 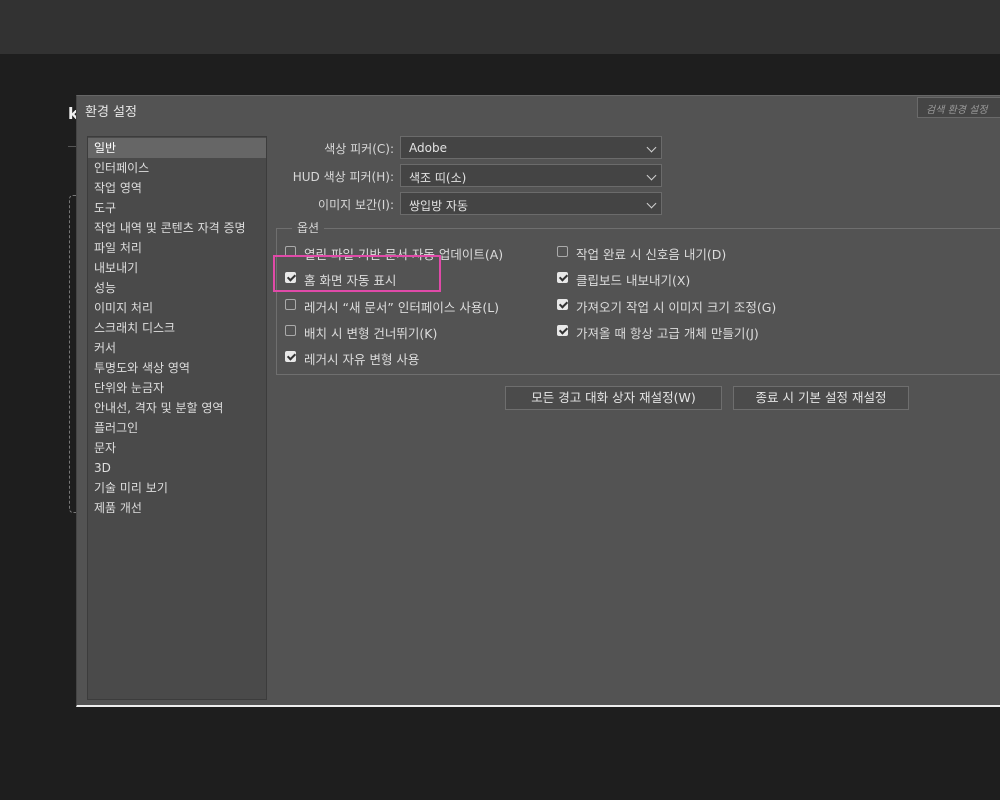 I want to click on background-divider, so click(x=72, y=146).